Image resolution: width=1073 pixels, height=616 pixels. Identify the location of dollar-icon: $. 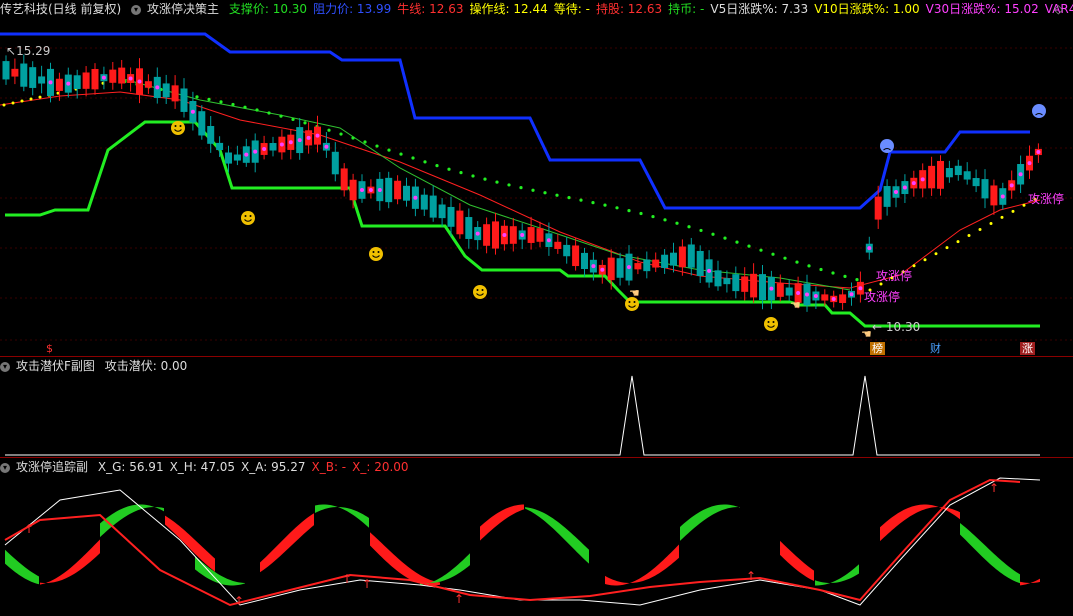
(49, 348).